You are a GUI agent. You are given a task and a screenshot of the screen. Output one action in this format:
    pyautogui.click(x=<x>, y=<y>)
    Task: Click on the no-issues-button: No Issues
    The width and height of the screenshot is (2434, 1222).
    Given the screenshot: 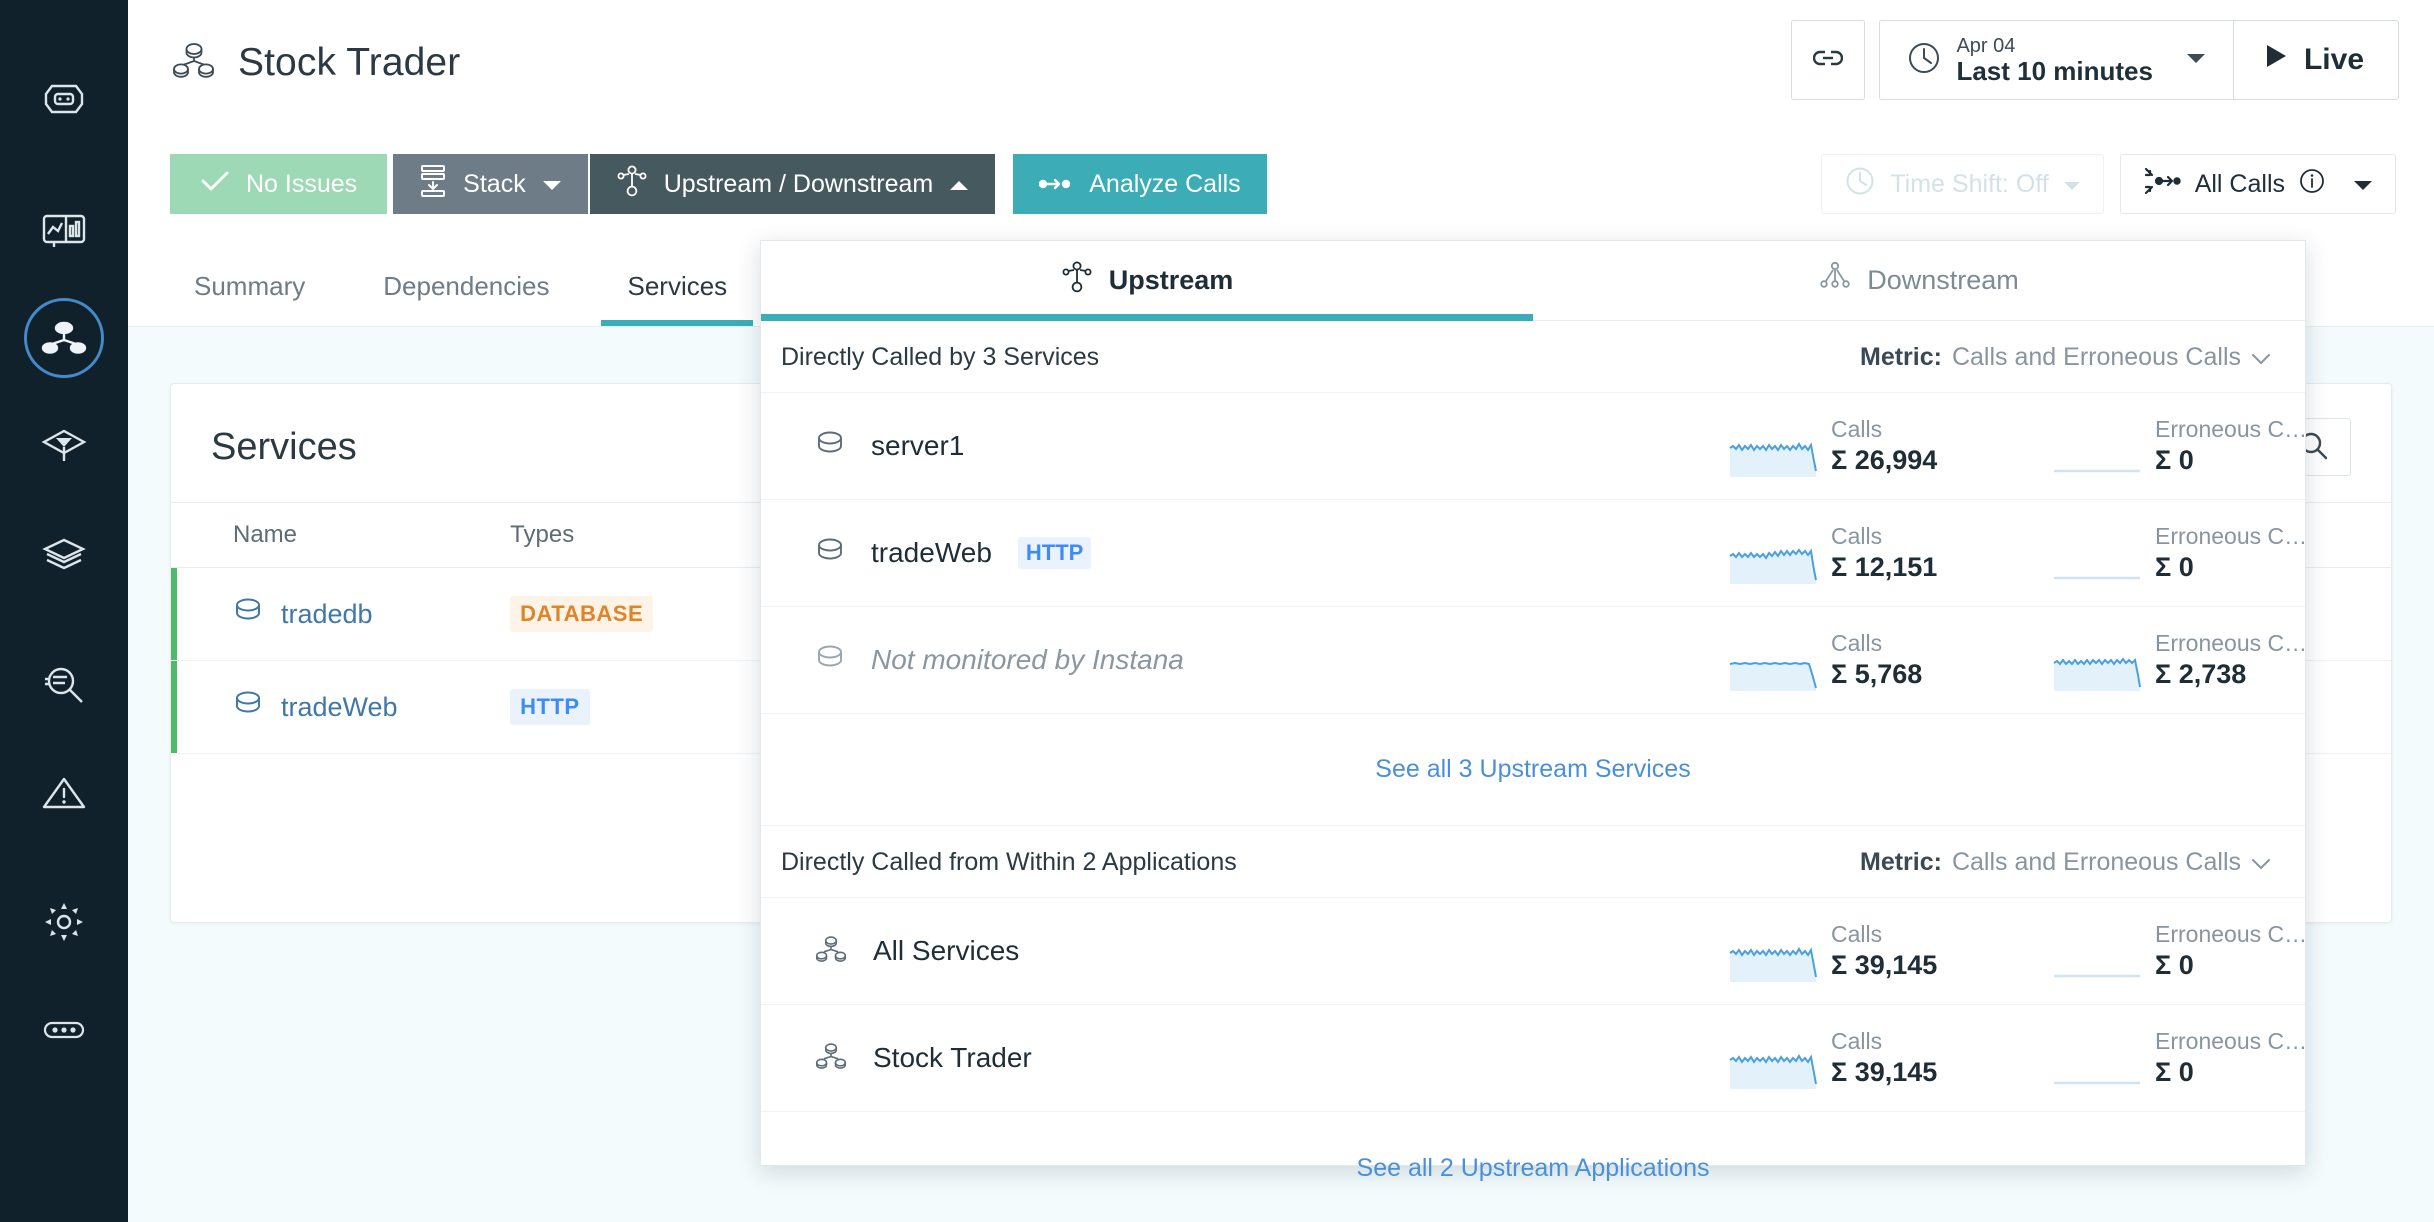 What is the action you would take?
    pyautogui.click(x=279, y=184)
    